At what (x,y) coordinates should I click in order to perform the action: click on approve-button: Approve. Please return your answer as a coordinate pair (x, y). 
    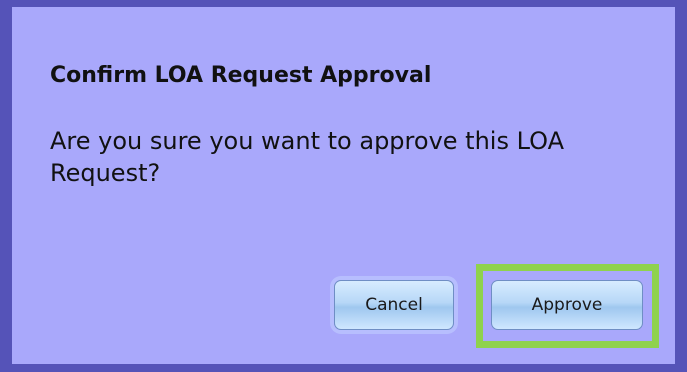
    Looking at the image, I should click on (567, 305).